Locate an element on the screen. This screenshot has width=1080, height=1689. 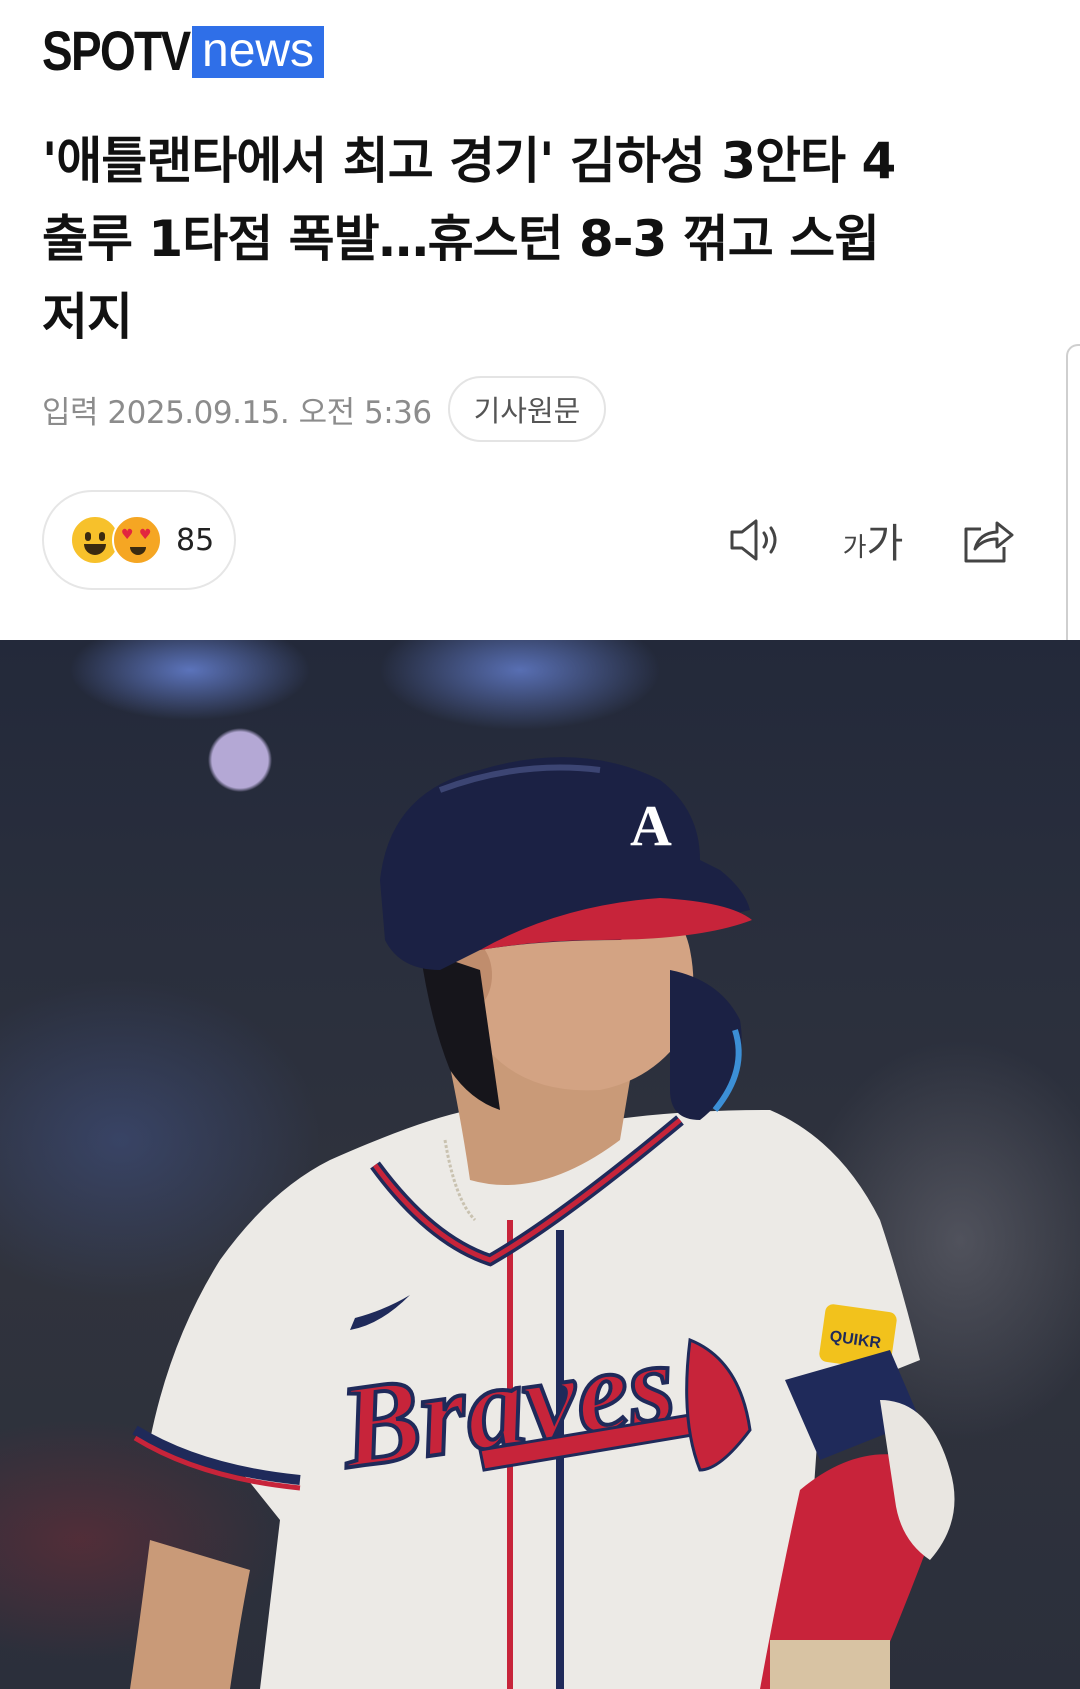
font-size-button: 가 가 is located at coordinates (873, 540).